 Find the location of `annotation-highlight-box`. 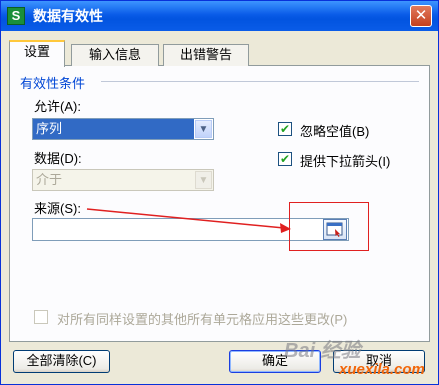

annotation-highlight-box is located at coordinates (329, 226).